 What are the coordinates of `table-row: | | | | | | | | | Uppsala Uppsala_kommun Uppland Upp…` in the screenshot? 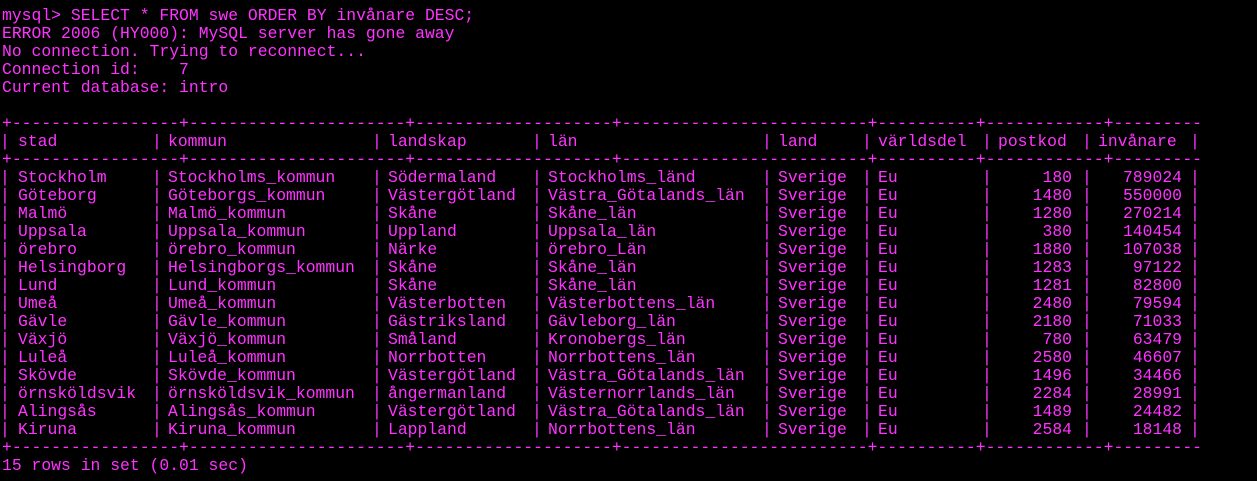 It's located at (601, 231).